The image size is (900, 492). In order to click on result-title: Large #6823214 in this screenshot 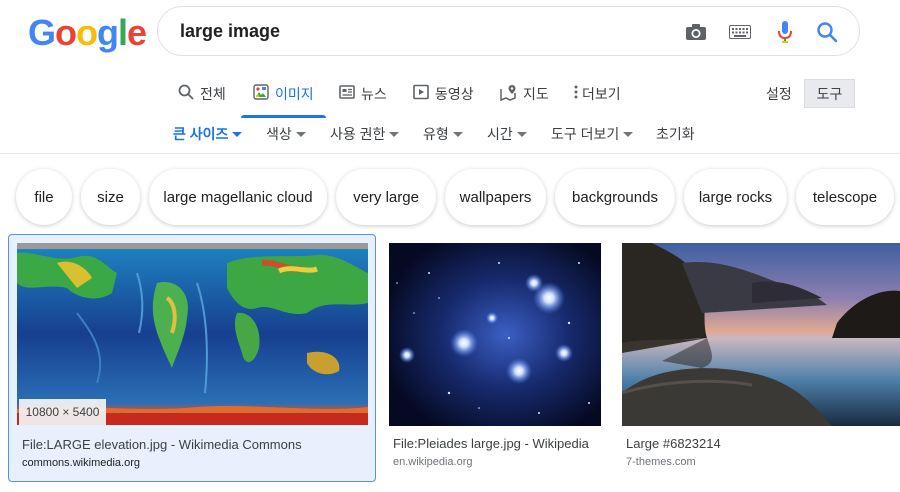, I will do `click(673, 443)`.